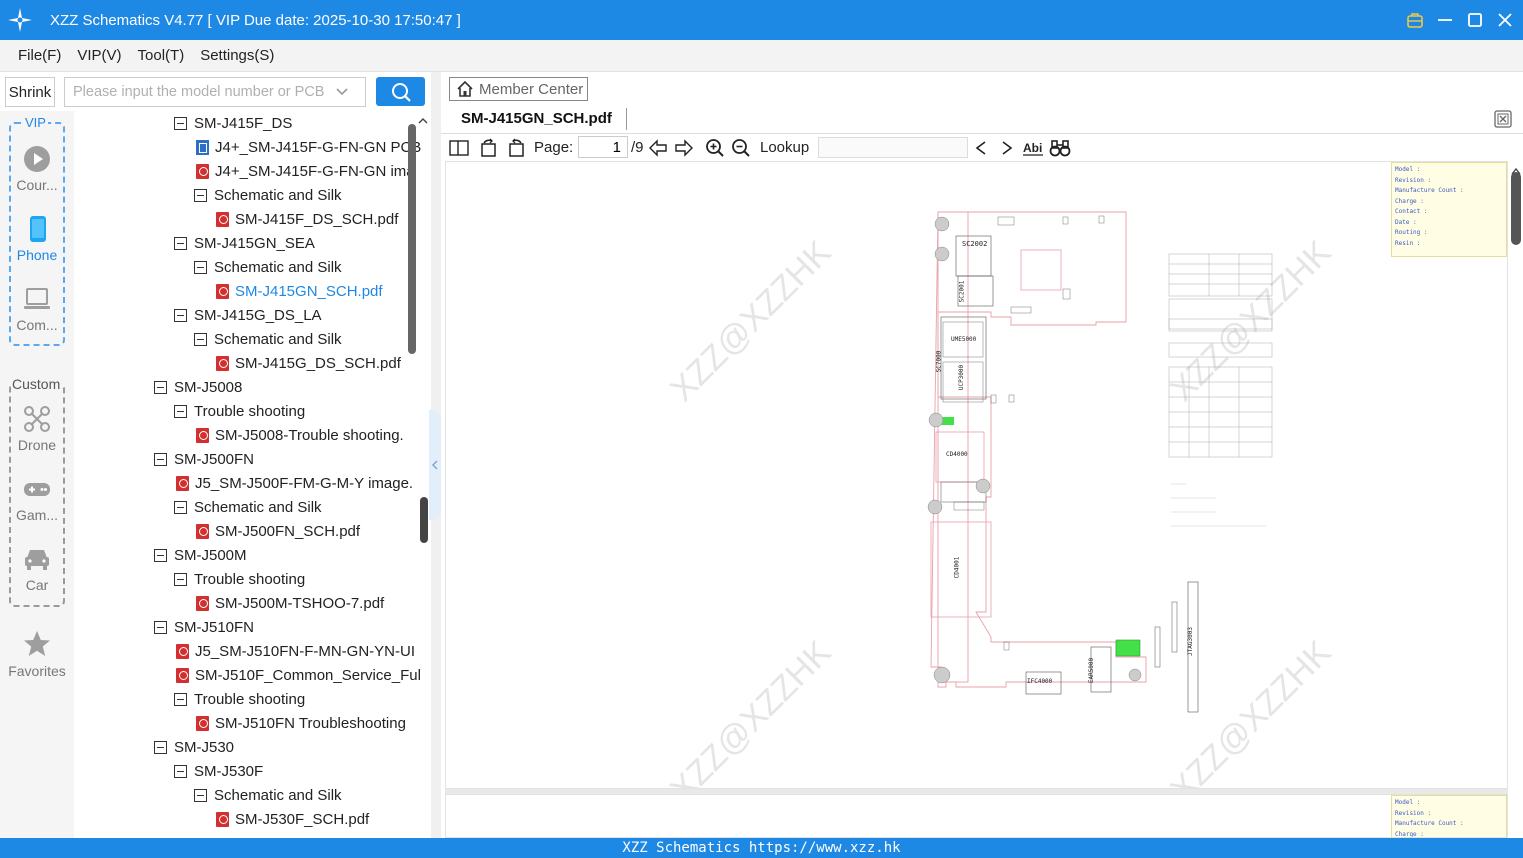 The height and width of the screenshot is (858, 1523). Describe the element at coordinates (278, 531) in the screenshot. I see `tree-file: SM-J500FN_SCH.pdf` at that location.